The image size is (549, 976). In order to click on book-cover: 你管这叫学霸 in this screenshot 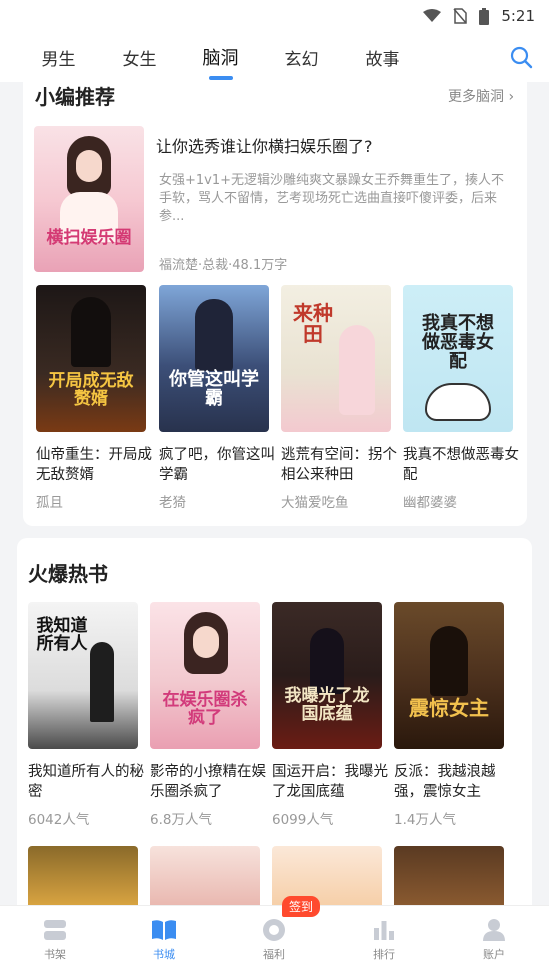, I will do `click(214, 358)`.